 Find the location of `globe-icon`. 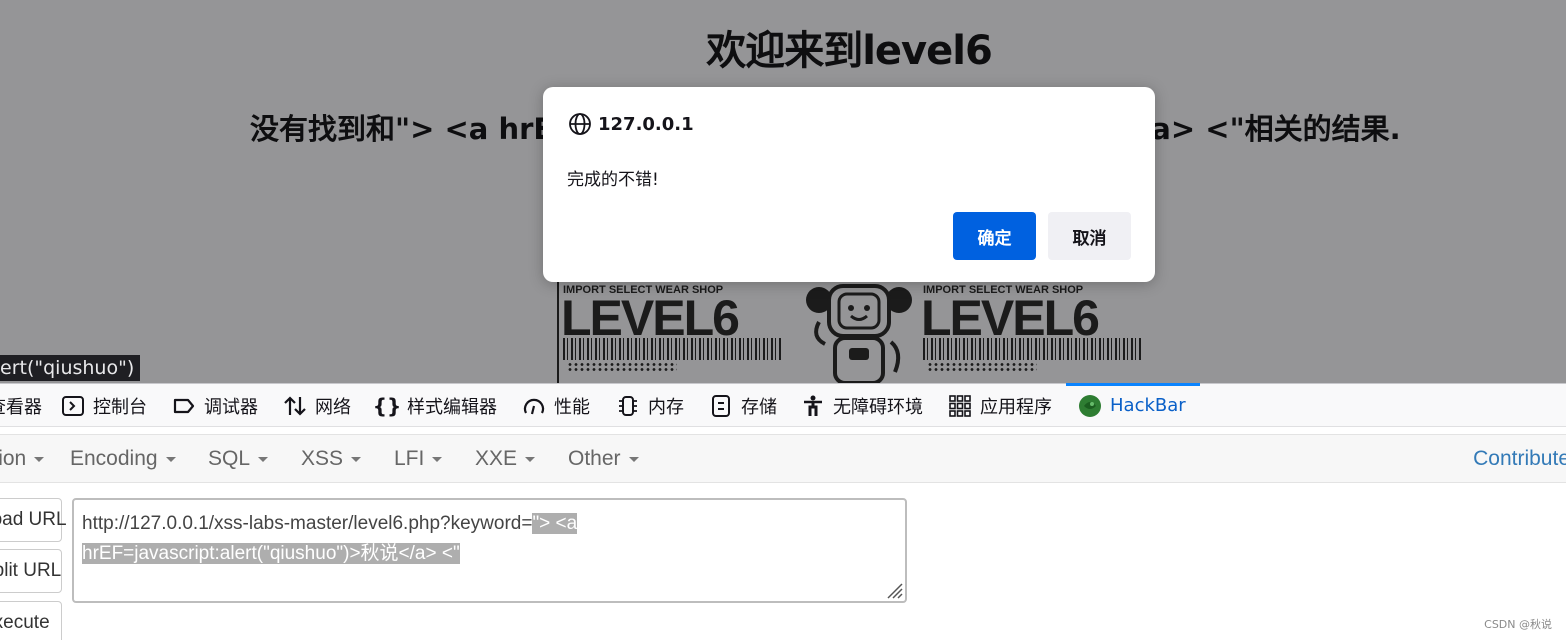

globe-icon is located at coordinates (580, 124).